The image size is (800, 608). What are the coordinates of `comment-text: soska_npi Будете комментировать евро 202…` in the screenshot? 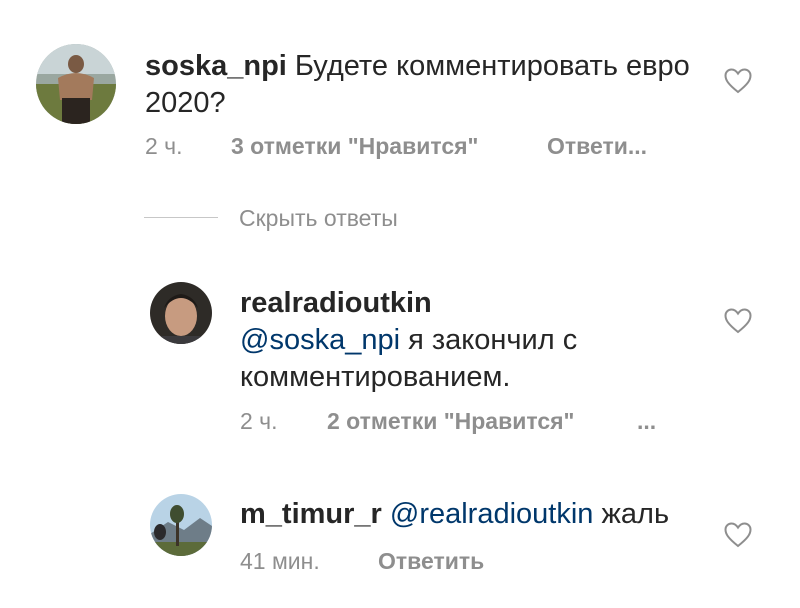 It's located at (425, 85).